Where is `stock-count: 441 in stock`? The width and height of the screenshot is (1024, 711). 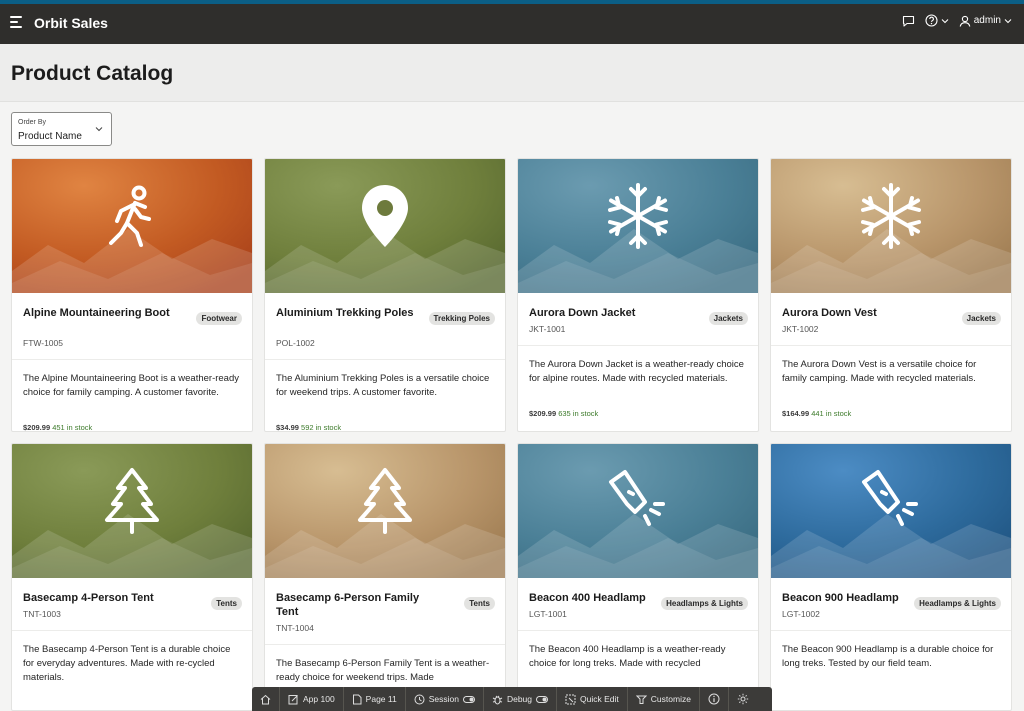
stock-count: 441 in stock is located at coordinates (831, 413).